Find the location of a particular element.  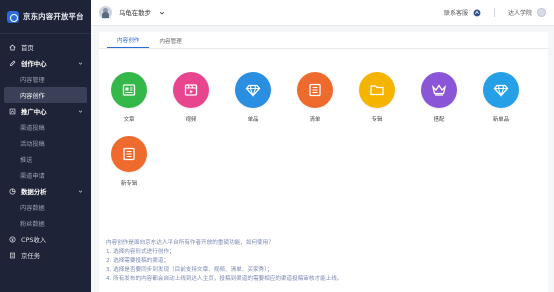

sidebar-subitem: 推送 is located at coordinates (45, 159).